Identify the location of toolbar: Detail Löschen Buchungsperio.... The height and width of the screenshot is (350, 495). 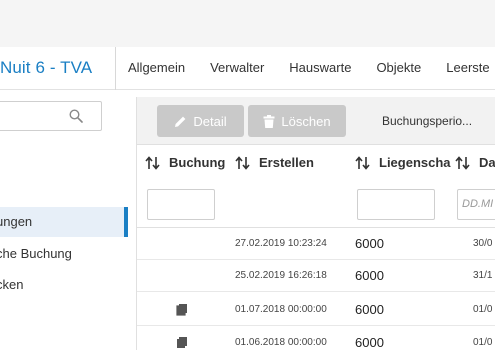
(316, 121).